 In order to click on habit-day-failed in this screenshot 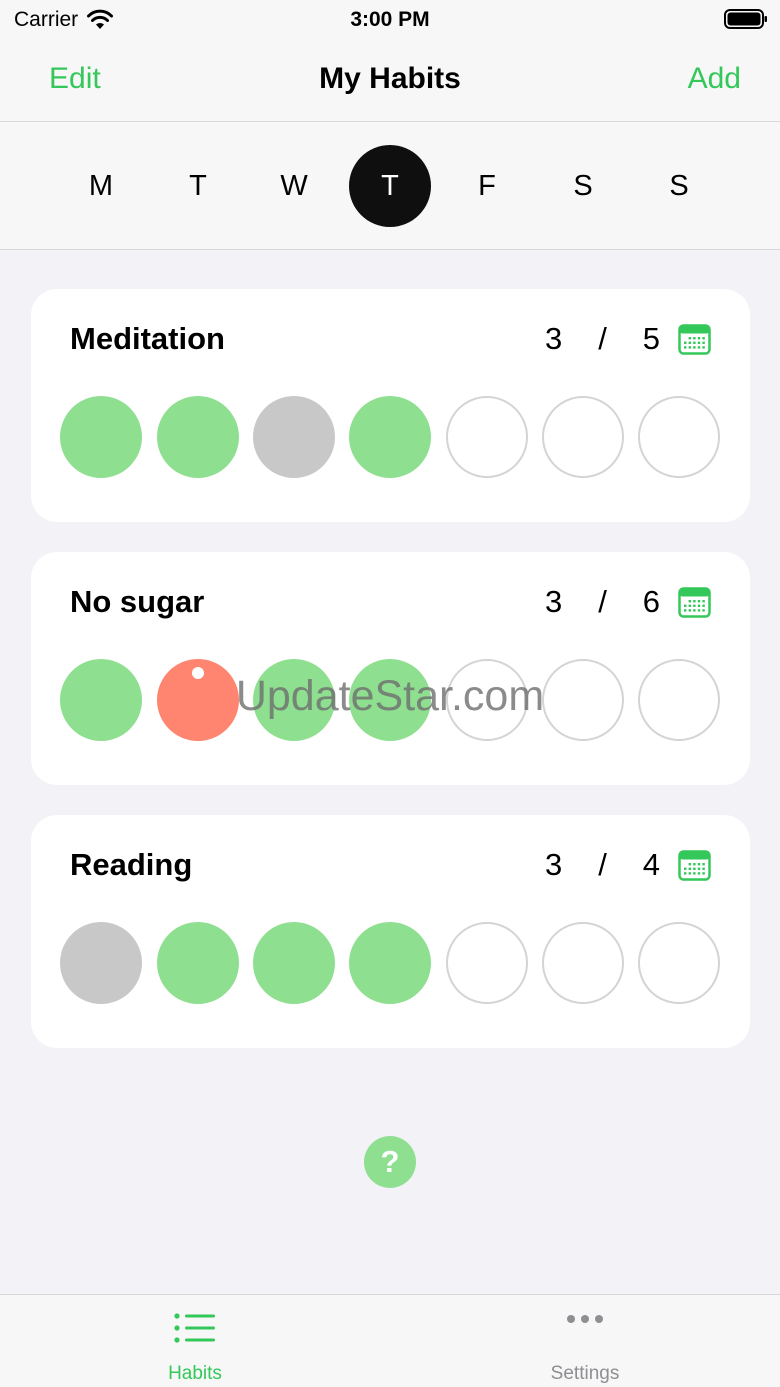, I will do `click(198, 700)`.